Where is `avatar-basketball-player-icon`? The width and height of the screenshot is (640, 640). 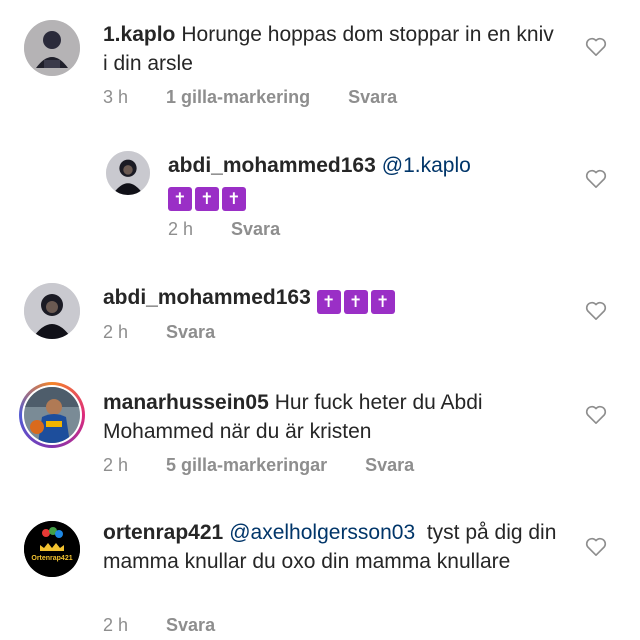
avatar-basketball-player-icon is located at coordinates (52, 415).